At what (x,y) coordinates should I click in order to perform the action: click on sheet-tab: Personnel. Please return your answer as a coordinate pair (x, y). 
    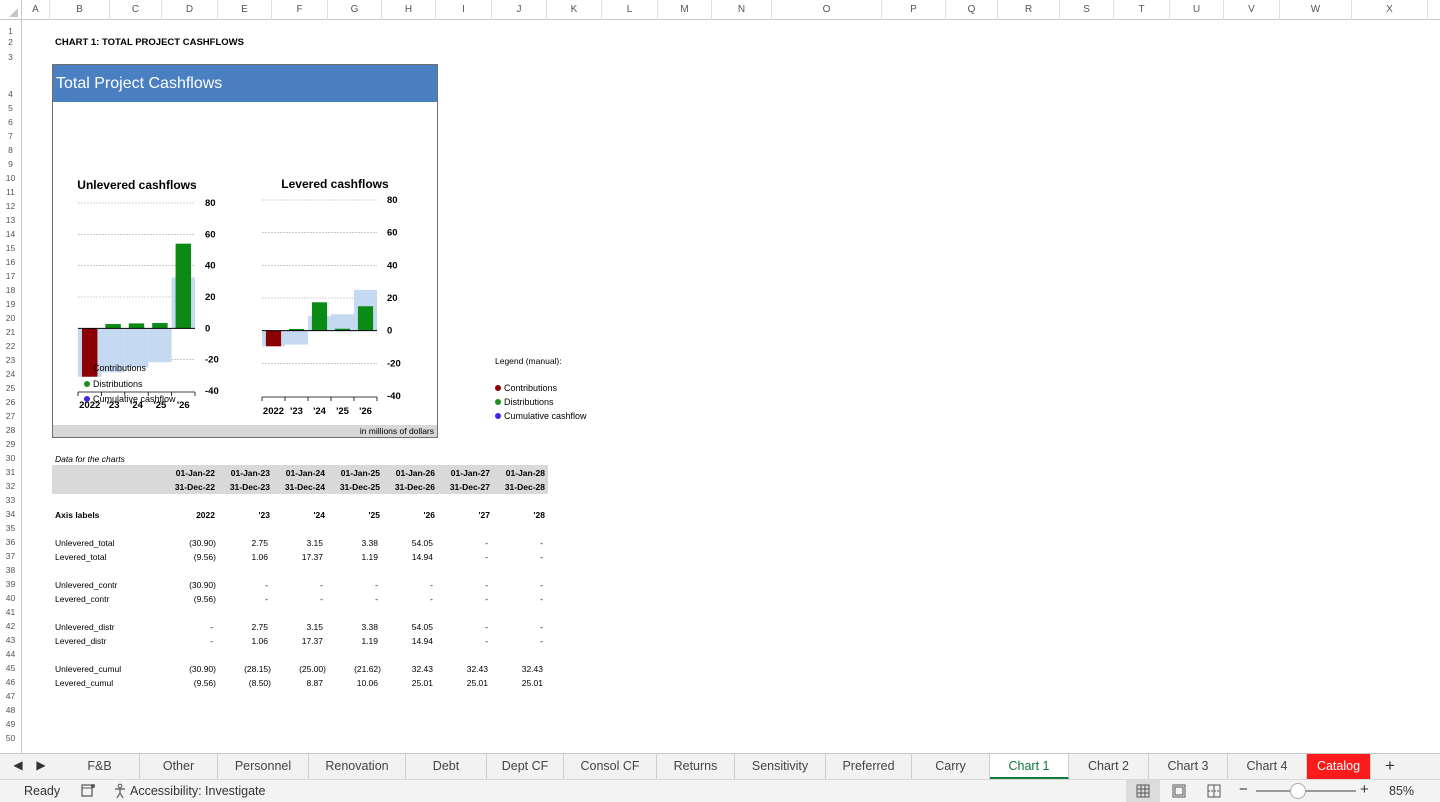
    Looking at the image, I should click on (263, 766).